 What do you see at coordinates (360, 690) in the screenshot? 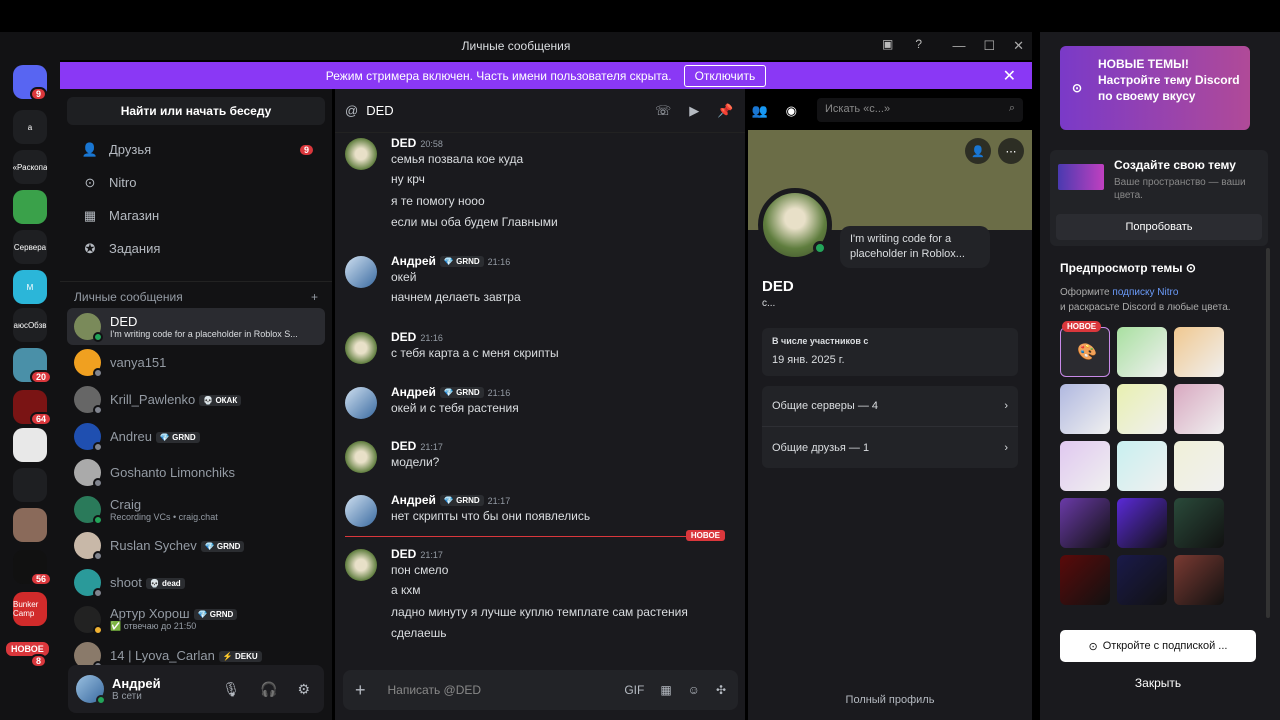
I see `attach-plus-icon: +` at bounding box center [360, 690].